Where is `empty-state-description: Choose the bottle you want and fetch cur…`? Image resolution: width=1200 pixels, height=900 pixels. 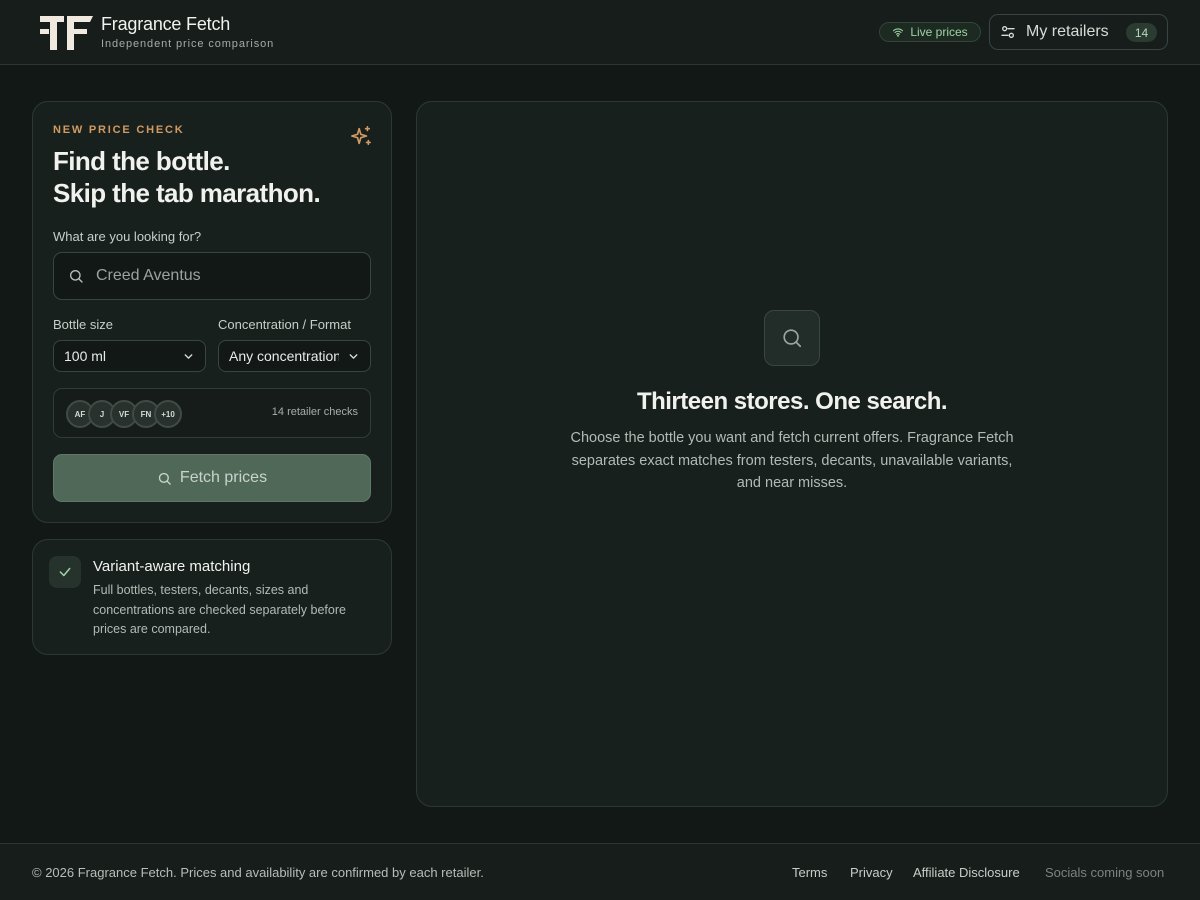 empty-state-description: Choose the bottle you want and fetch cur… is located at coordinates (792, 460).